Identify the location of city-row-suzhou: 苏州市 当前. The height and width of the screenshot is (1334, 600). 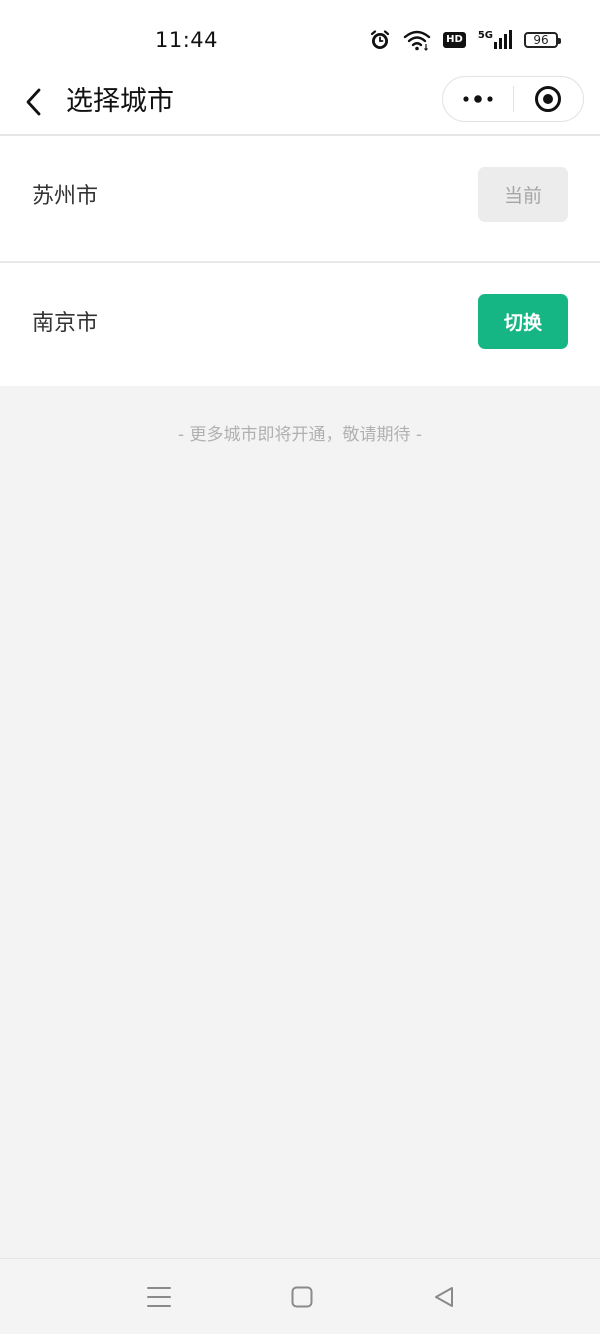
(300, 198).